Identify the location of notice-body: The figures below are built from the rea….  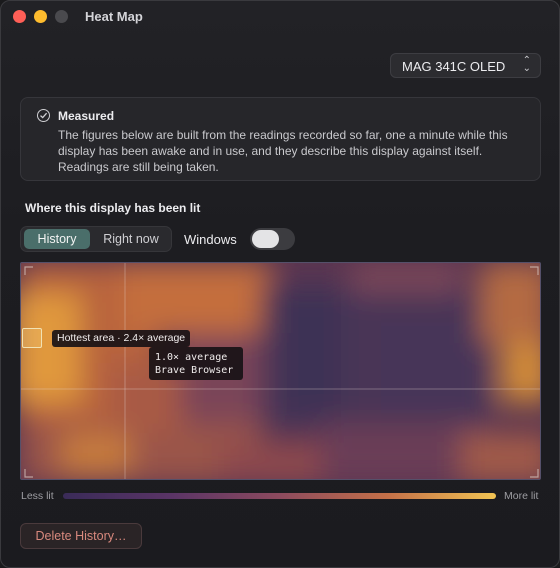
(283, 151).